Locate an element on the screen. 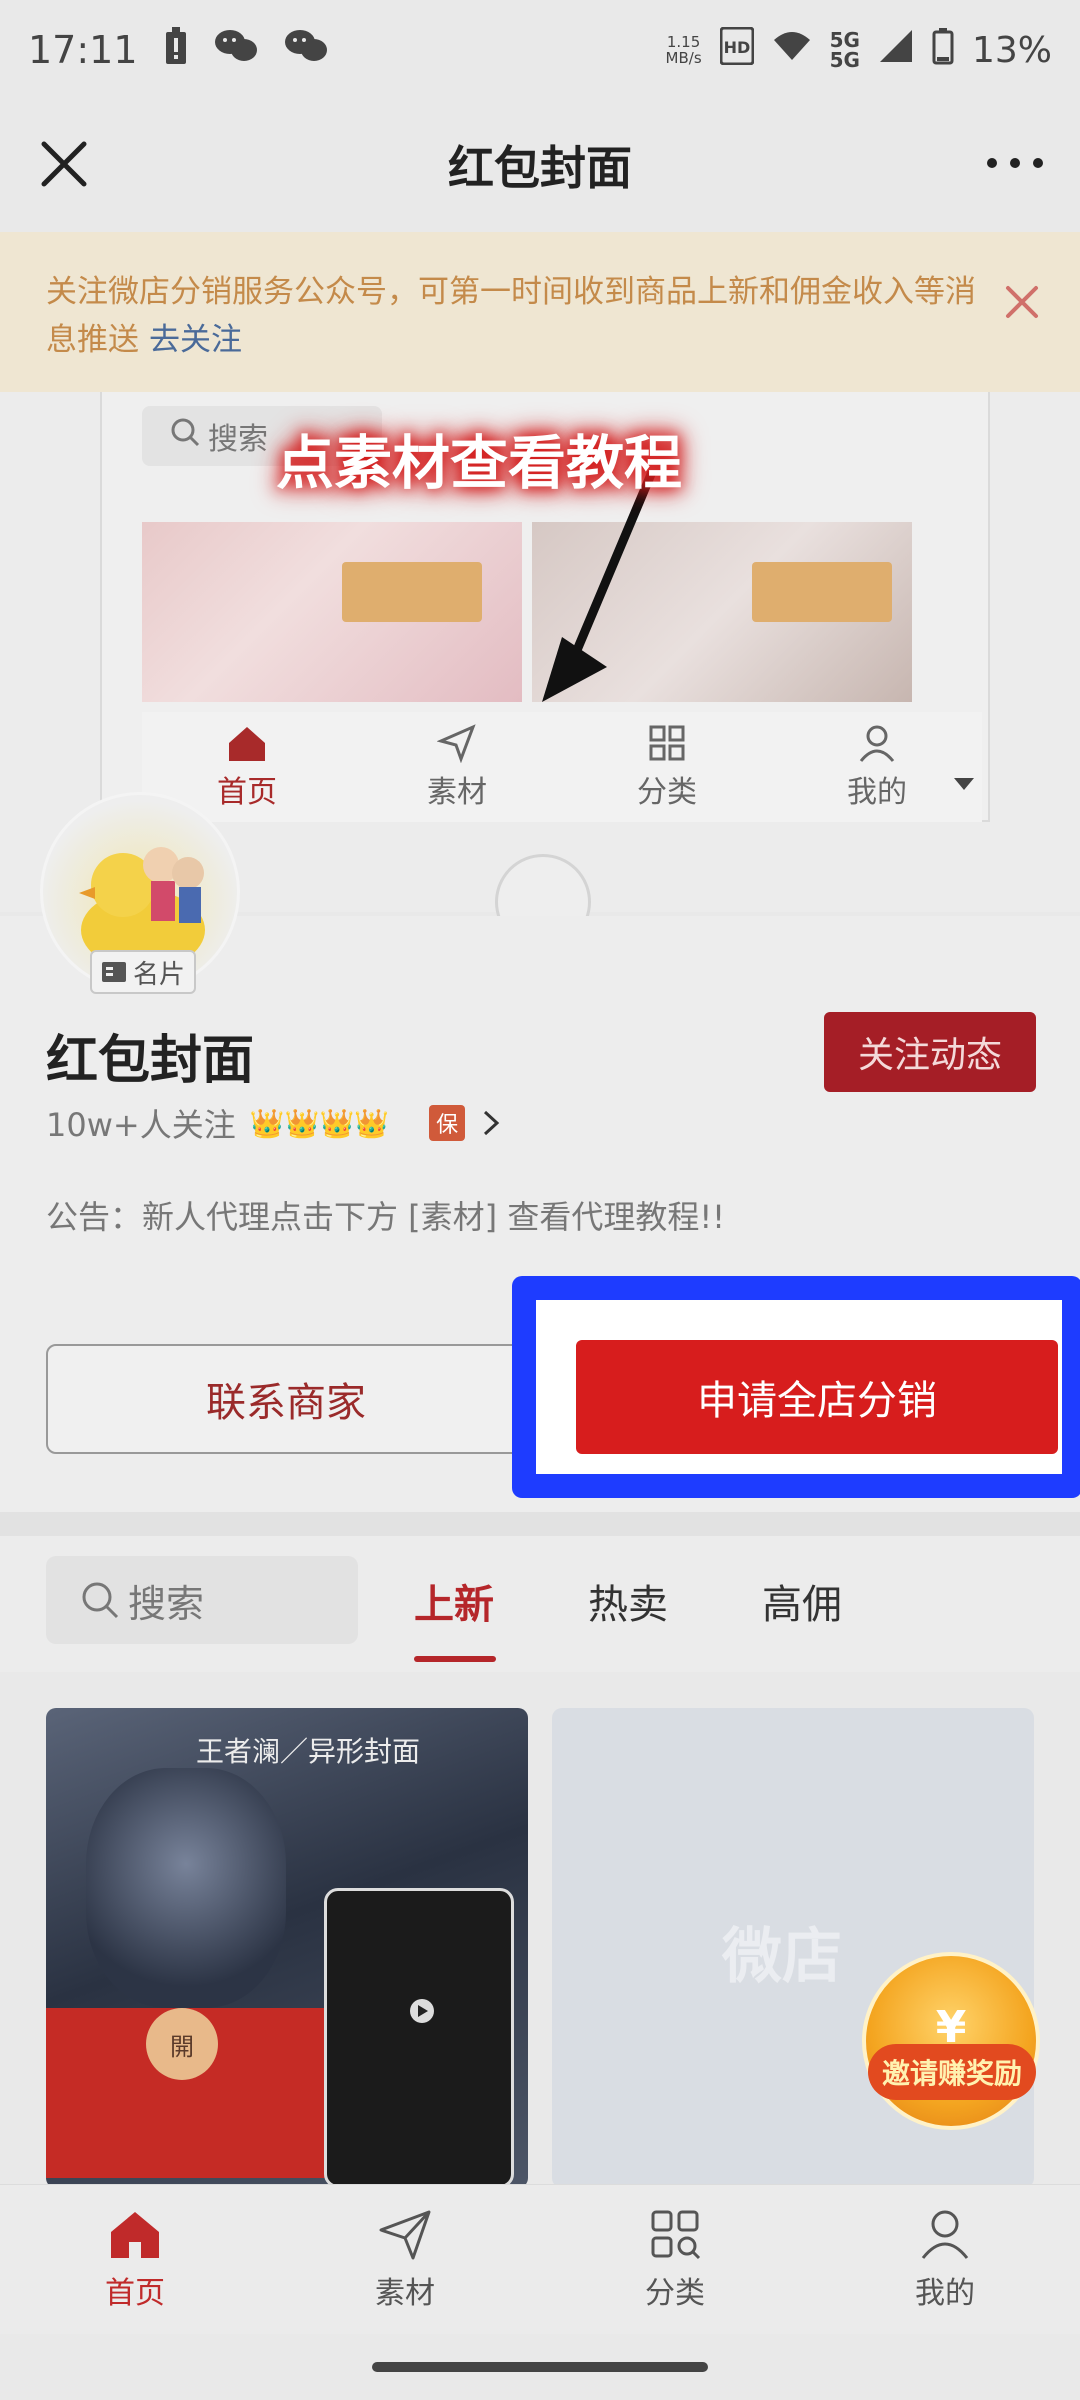  hd-badge-text: HD is located at coordinates (736, 47).